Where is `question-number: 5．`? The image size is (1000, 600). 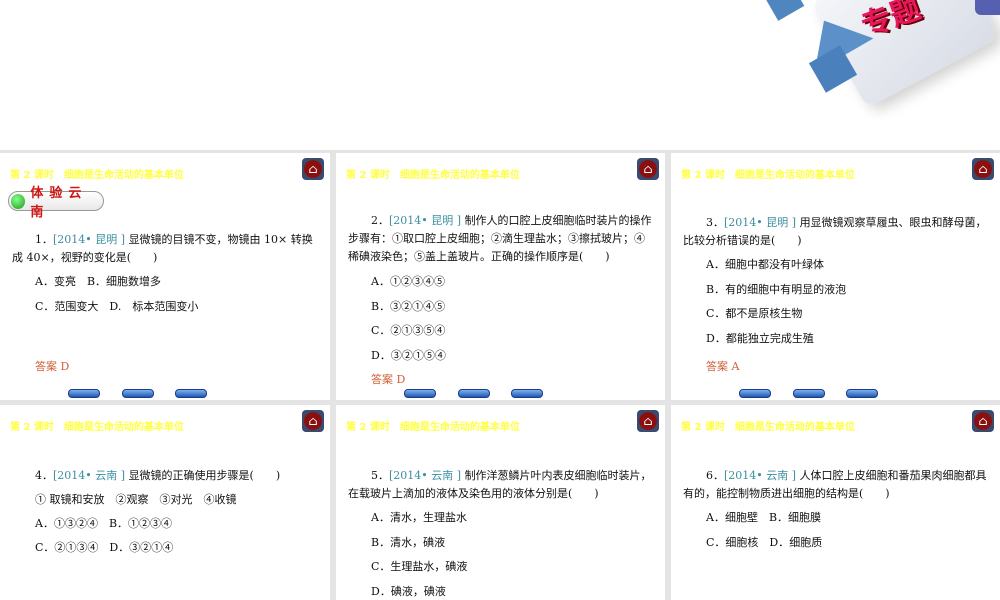
question-number: 5． is located at coordinates (380, 475).